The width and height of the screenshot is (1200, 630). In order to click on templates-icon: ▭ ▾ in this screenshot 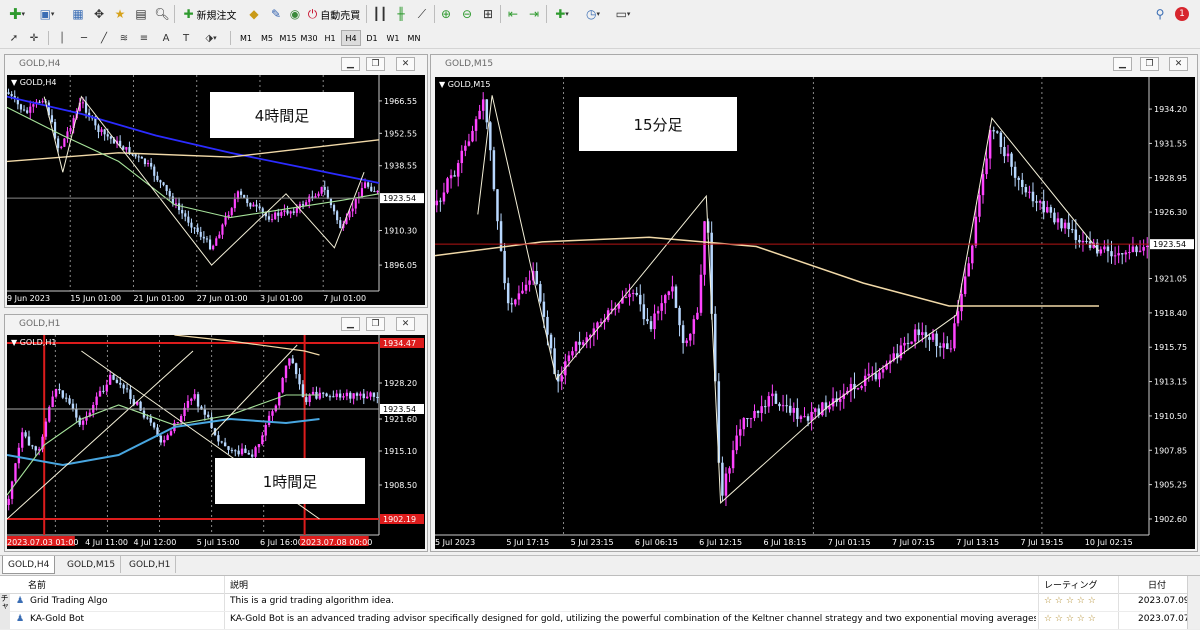, I will do `click(623, 14)`.